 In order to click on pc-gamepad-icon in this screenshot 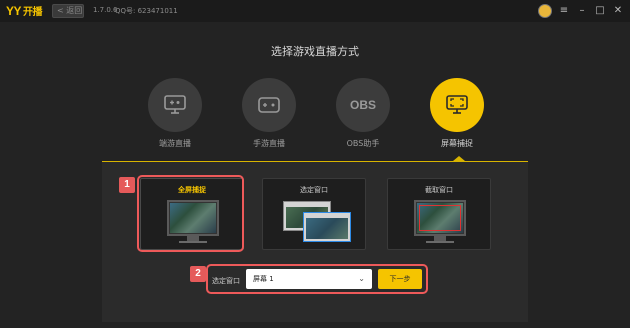, I will do `click(175, 105)`.